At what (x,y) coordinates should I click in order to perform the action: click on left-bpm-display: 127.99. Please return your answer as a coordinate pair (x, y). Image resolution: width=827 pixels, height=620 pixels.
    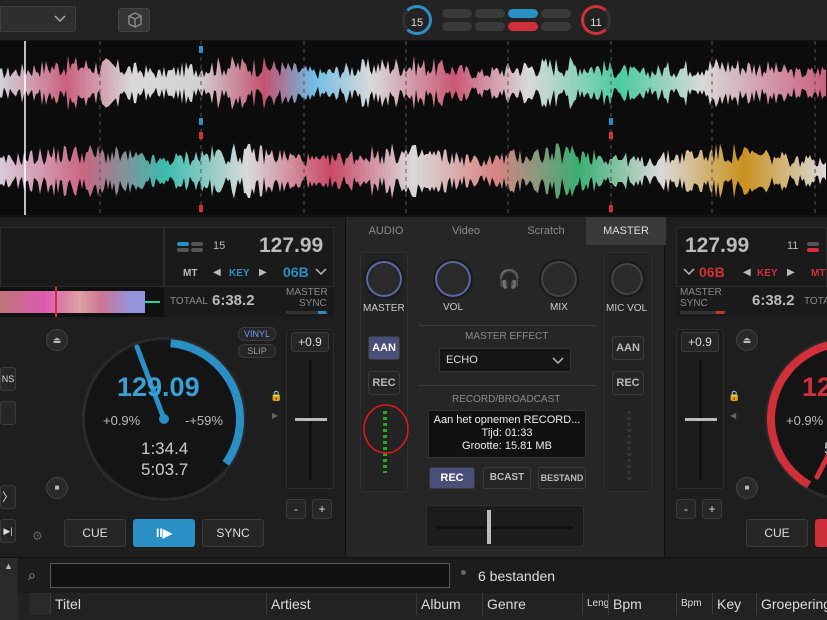
    Looking at the image, I should click on (291, 246).